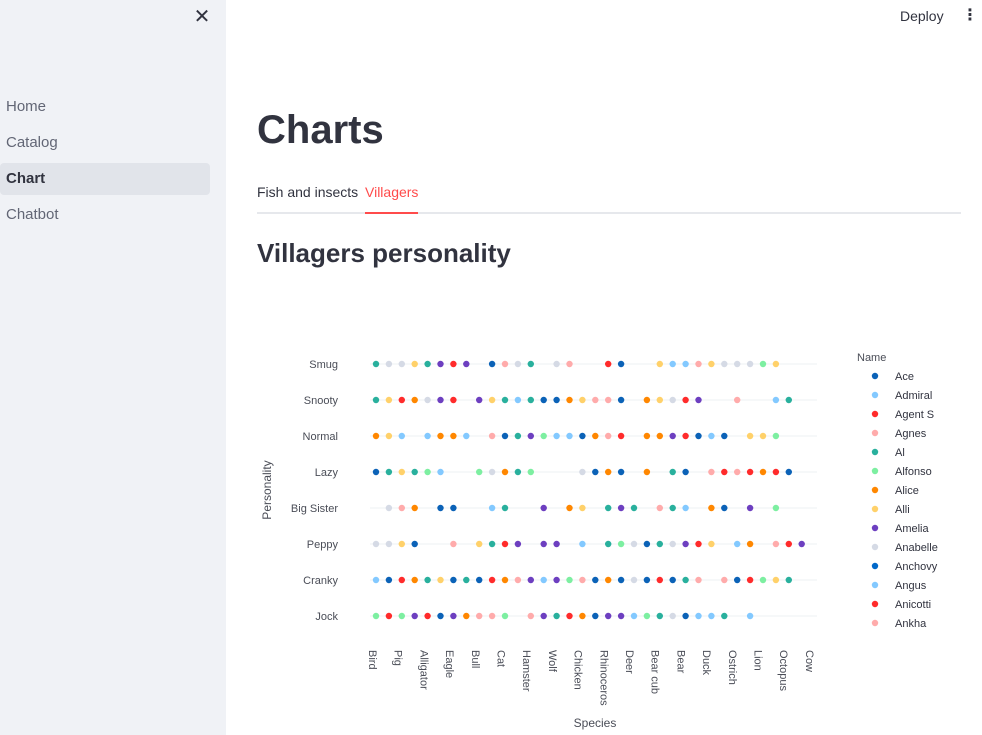  I want to click on y-tick-label: Snooty, so click(321, 401).